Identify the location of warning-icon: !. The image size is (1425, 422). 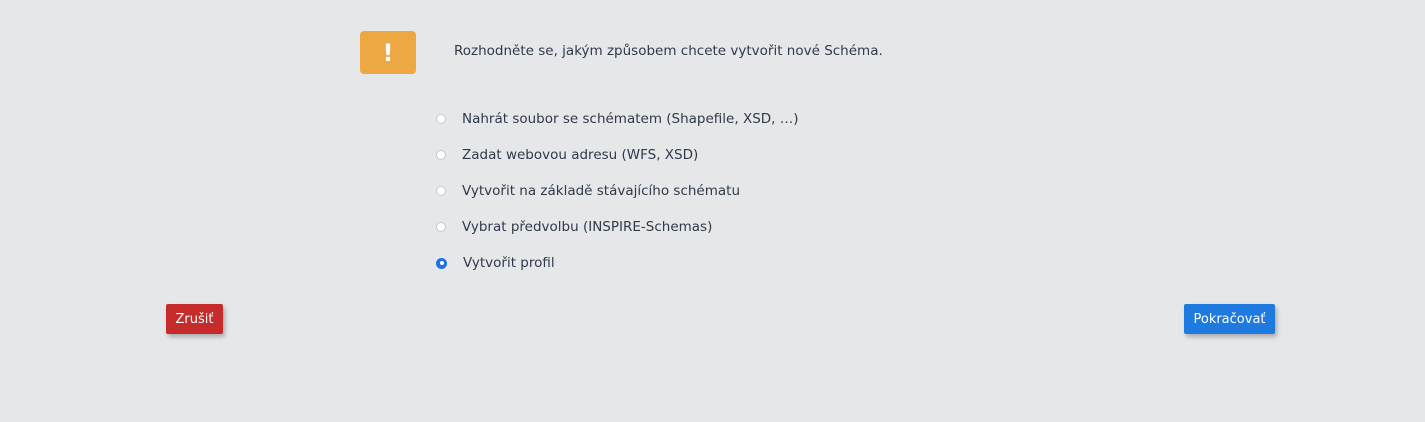
(388, 52).